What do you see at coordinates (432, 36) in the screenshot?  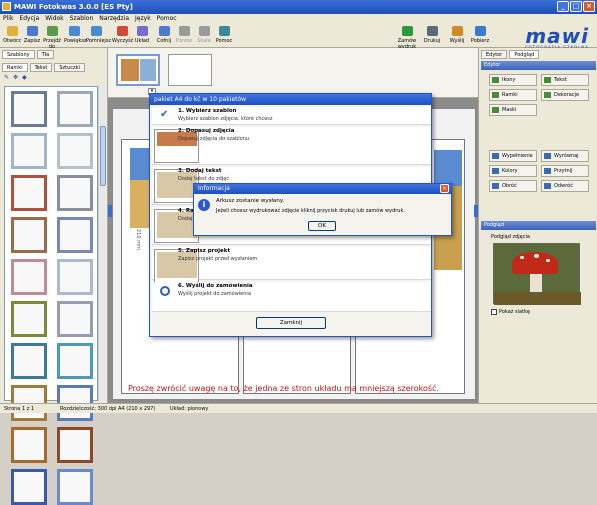 I see `toolbar-right-button: Drukuj` at bounding box center [432, 36].